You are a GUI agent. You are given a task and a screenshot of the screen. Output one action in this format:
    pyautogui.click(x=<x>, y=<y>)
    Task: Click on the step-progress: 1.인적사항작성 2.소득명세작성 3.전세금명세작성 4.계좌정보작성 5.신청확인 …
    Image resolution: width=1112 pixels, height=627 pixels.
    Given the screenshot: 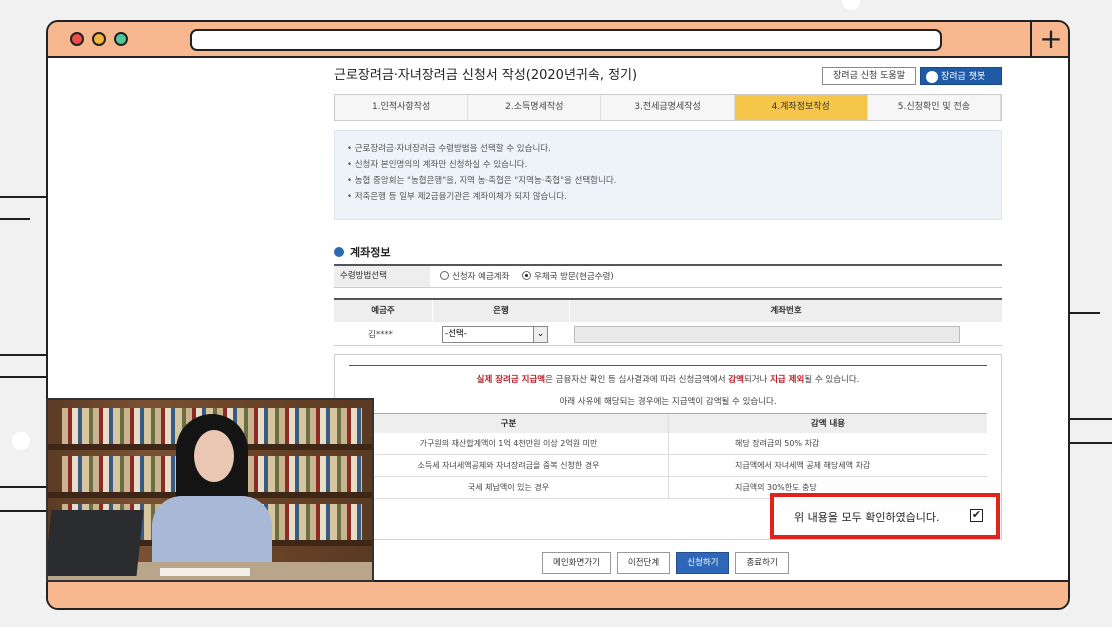 What is the action you would take?
    pyautogui.click(x=668, y=107)
    